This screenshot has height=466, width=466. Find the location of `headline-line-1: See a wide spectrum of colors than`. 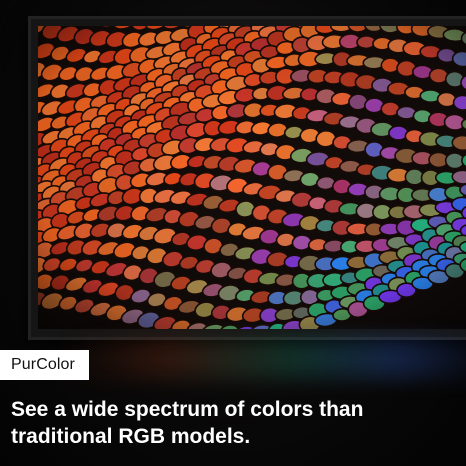

headline-line-1: See a wide spectrum of colors than is located at coordinates (187, 409).